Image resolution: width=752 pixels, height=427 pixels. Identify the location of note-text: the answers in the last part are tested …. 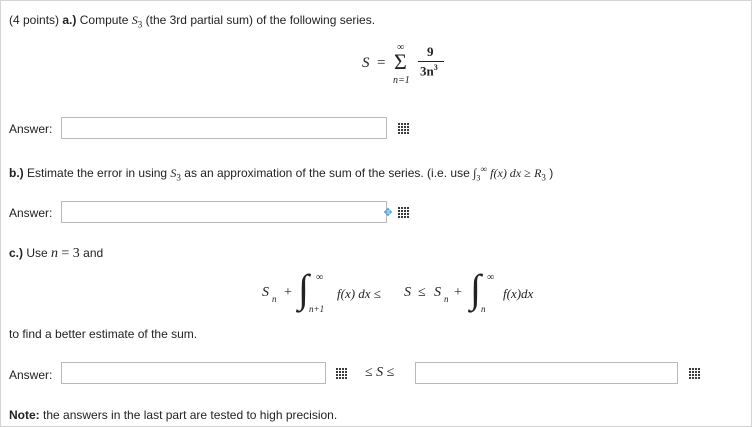
(190, 415).